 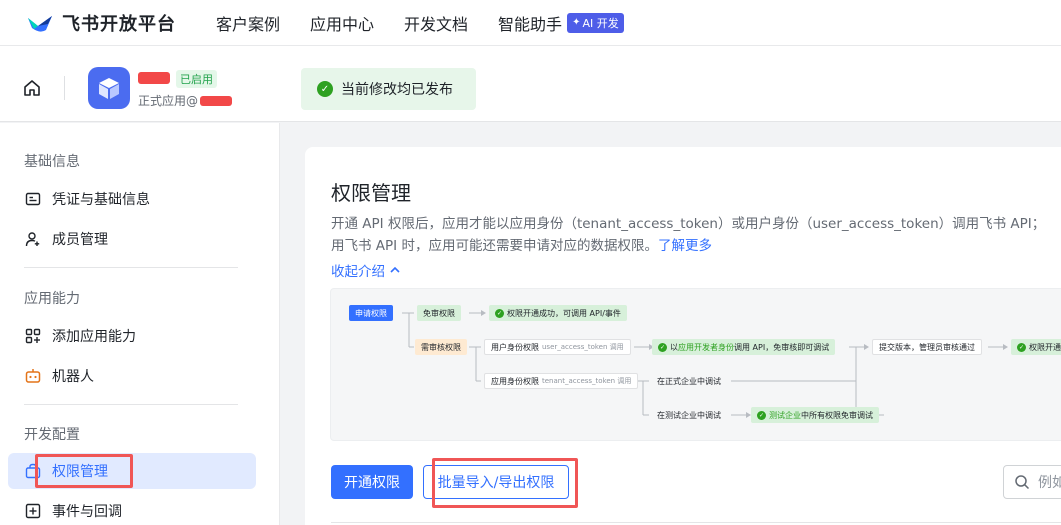 I want to click on app-header: 已启用 正式应用@ ✓ 当前修改均已发布, so click(x=530, y=84).